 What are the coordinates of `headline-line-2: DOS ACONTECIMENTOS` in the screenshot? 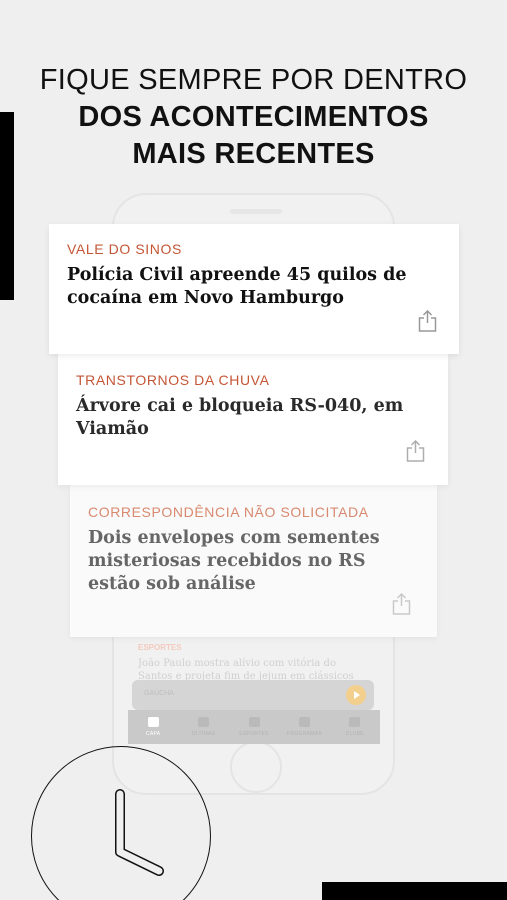 It's located at (253, 117).